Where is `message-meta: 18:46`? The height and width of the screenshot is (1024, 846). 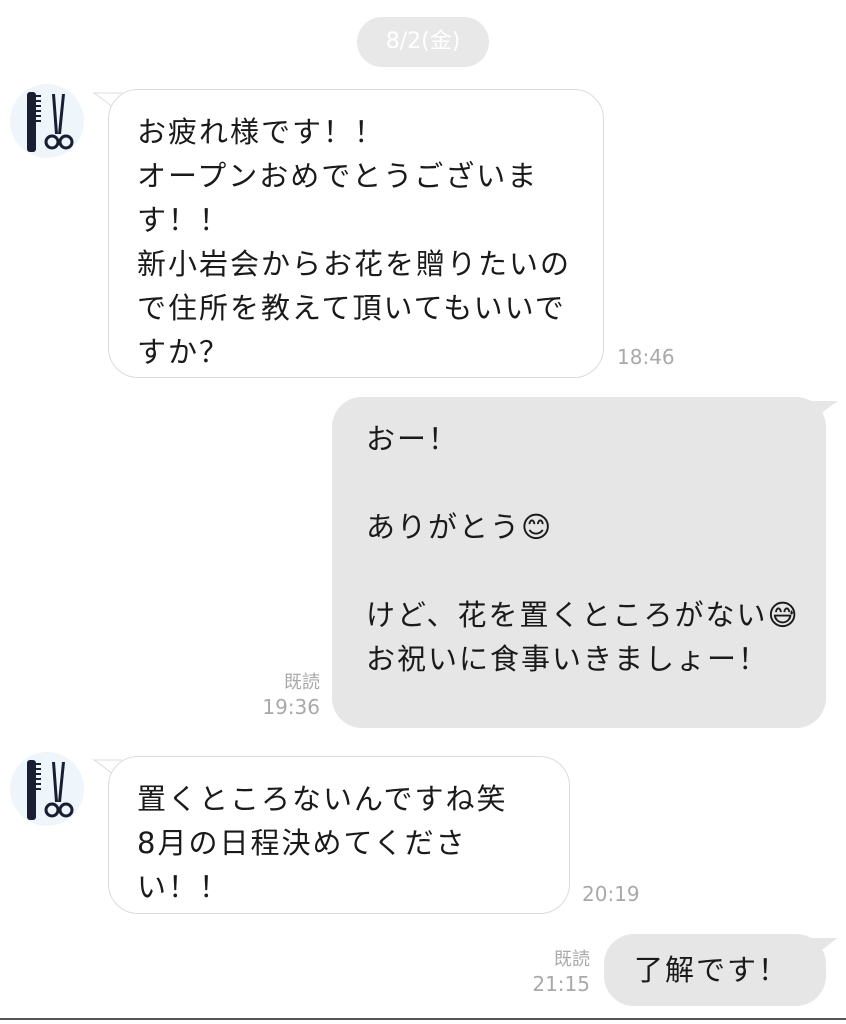 message-meta: 18:46 is located at coordinates (646, 357).